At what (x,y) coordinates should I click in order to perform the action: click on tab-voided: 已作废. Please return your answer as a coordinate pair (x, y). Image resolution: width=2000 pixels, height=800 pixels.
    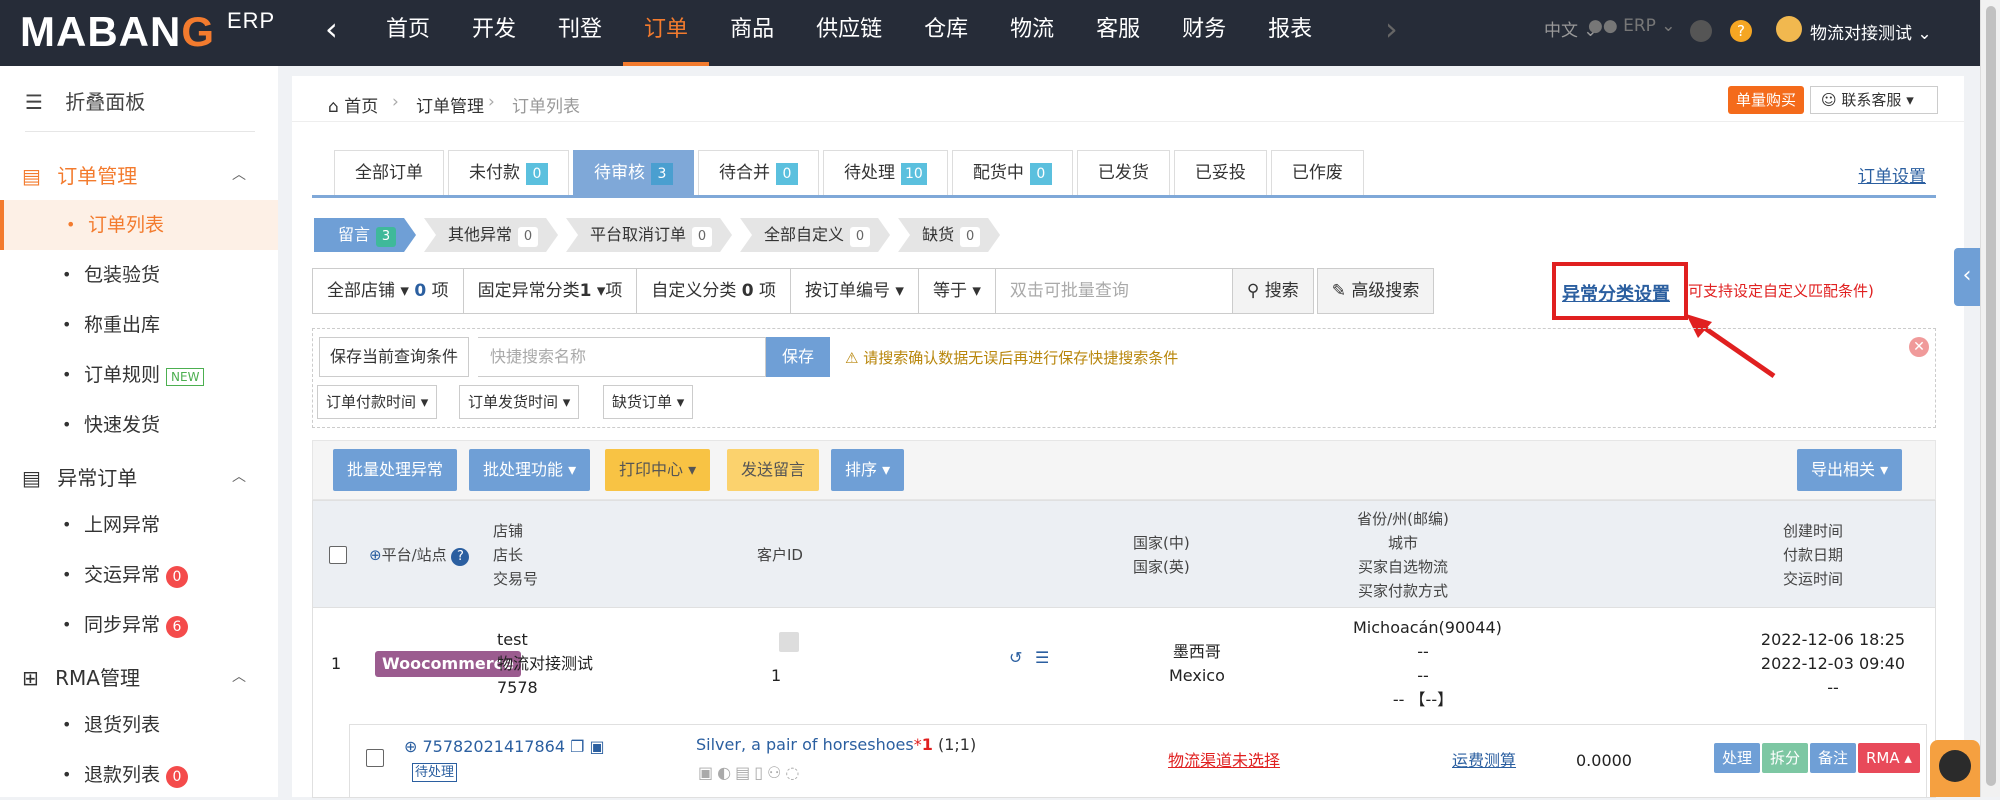
    Looking at the image, I should click on (1317, 173).